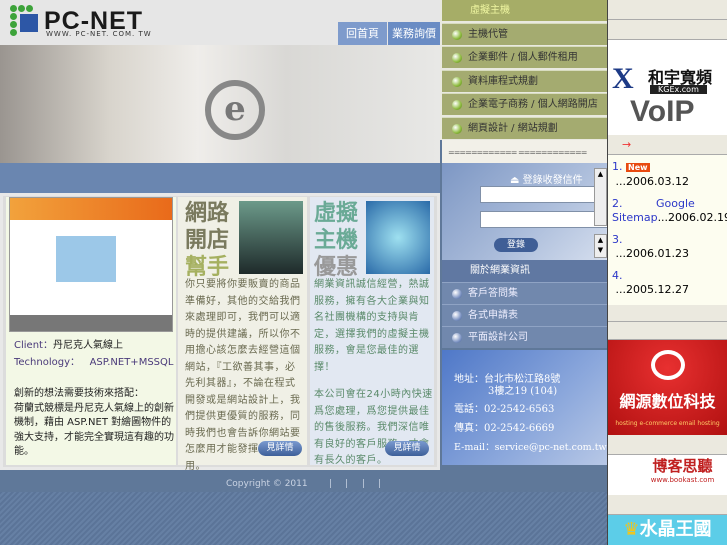 This screenshot has height=545, width=727. What do you see at coordinates (652, 289) in the screenshot?
I see `news-date: ...2005.12.27` at bounding box center [652, 289].